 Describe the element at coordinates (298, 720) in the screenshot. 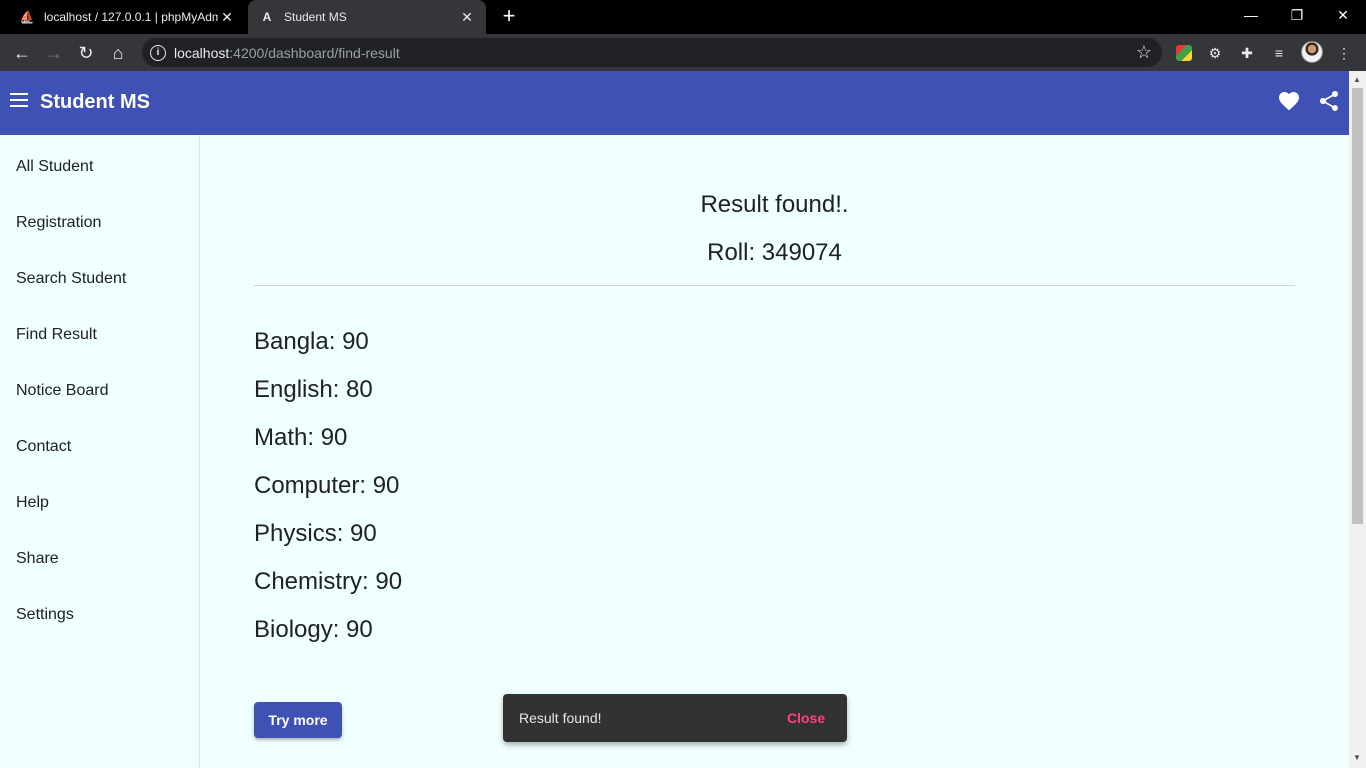

I see `try-more-button: Try more` at that location.